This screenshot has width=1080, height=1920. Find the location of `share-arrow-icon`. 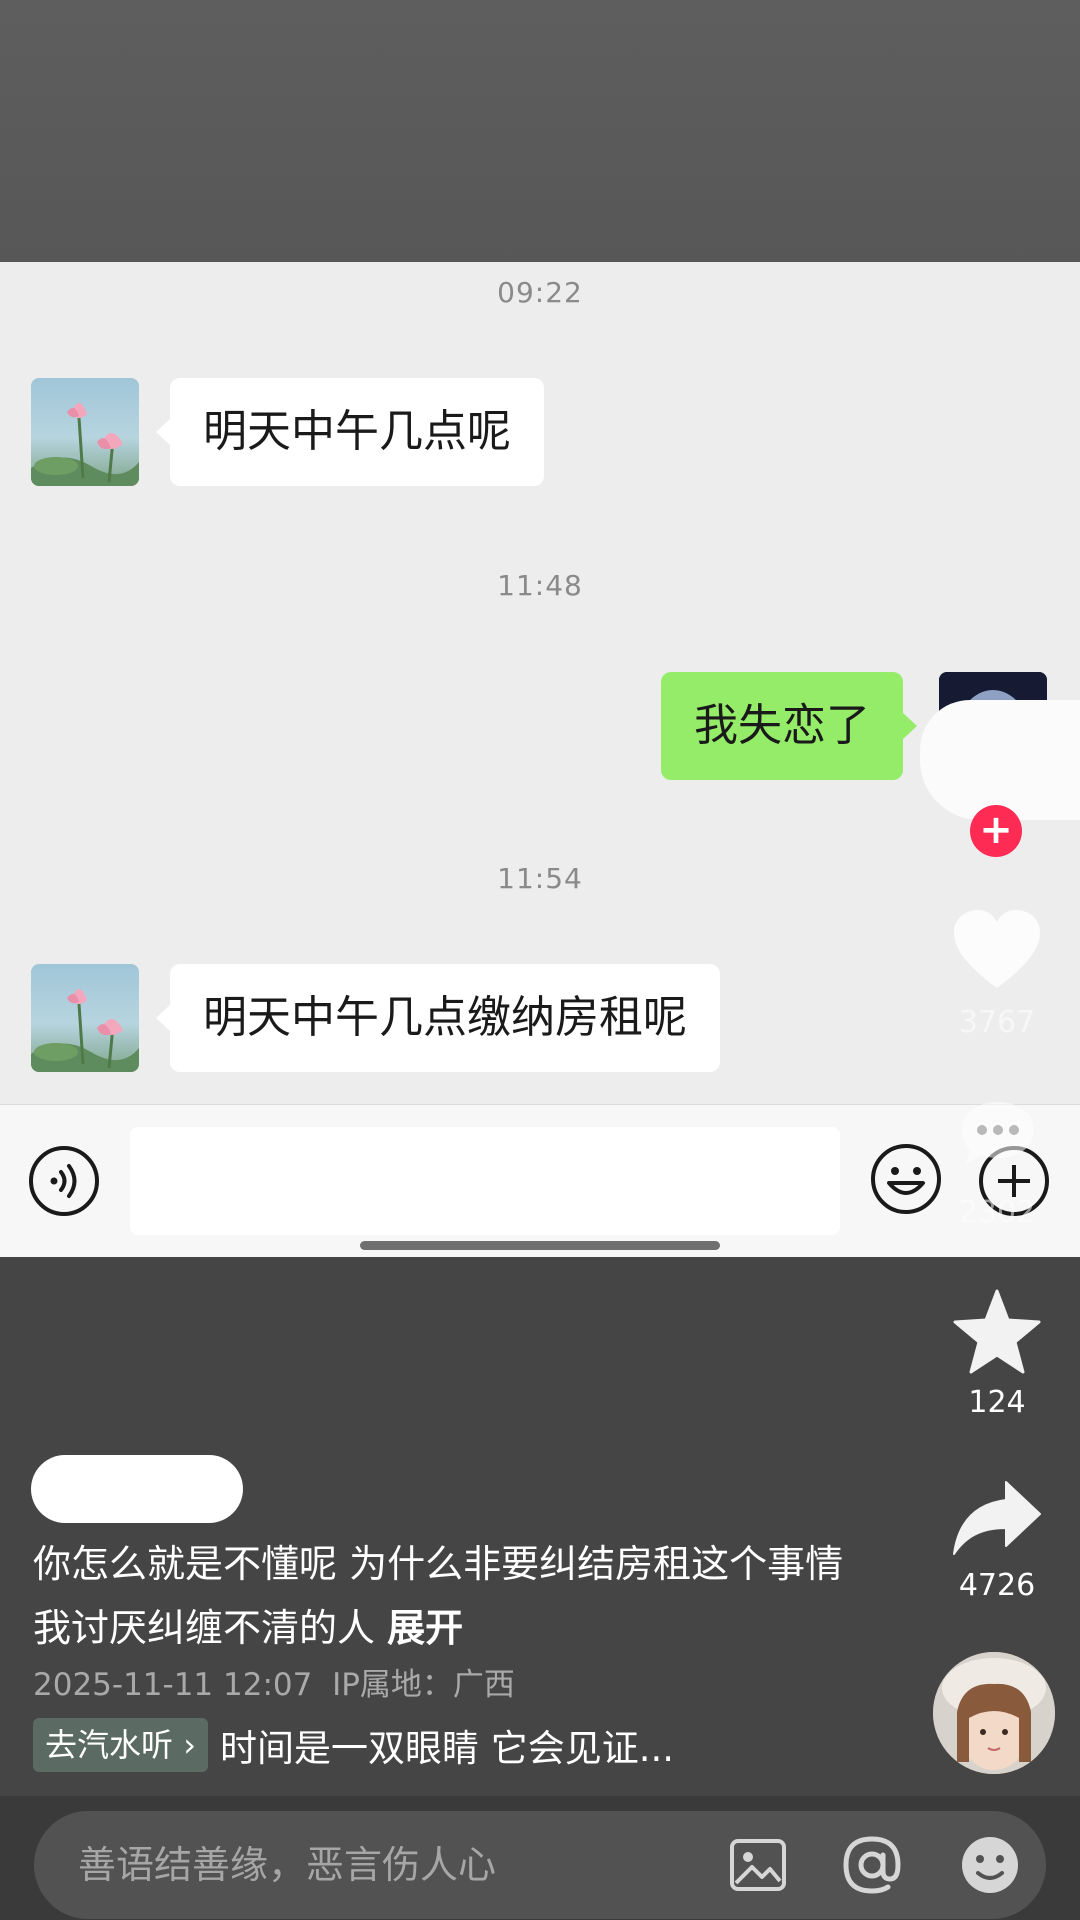

share-arrow-icon is located at coordinates (997, 1518).